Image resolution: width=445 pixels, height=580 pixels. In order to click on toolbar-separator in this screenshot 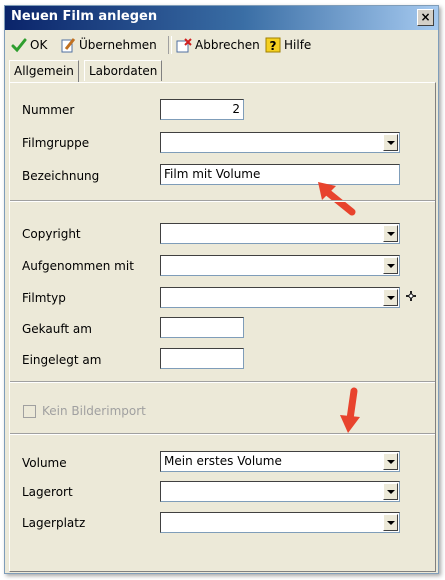, I will do `click(170, 45)`.